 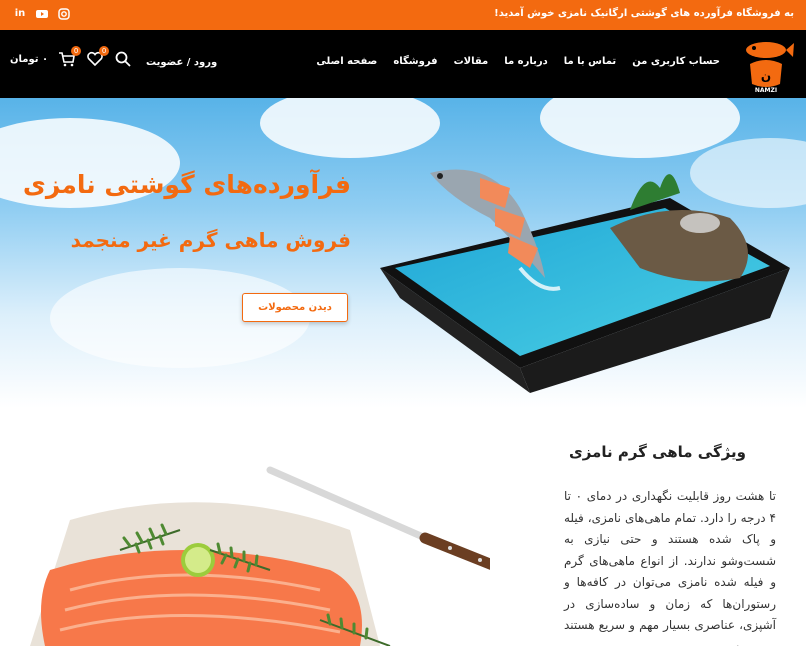 I want to click on youtube-icon, so click(x=42, y=14).